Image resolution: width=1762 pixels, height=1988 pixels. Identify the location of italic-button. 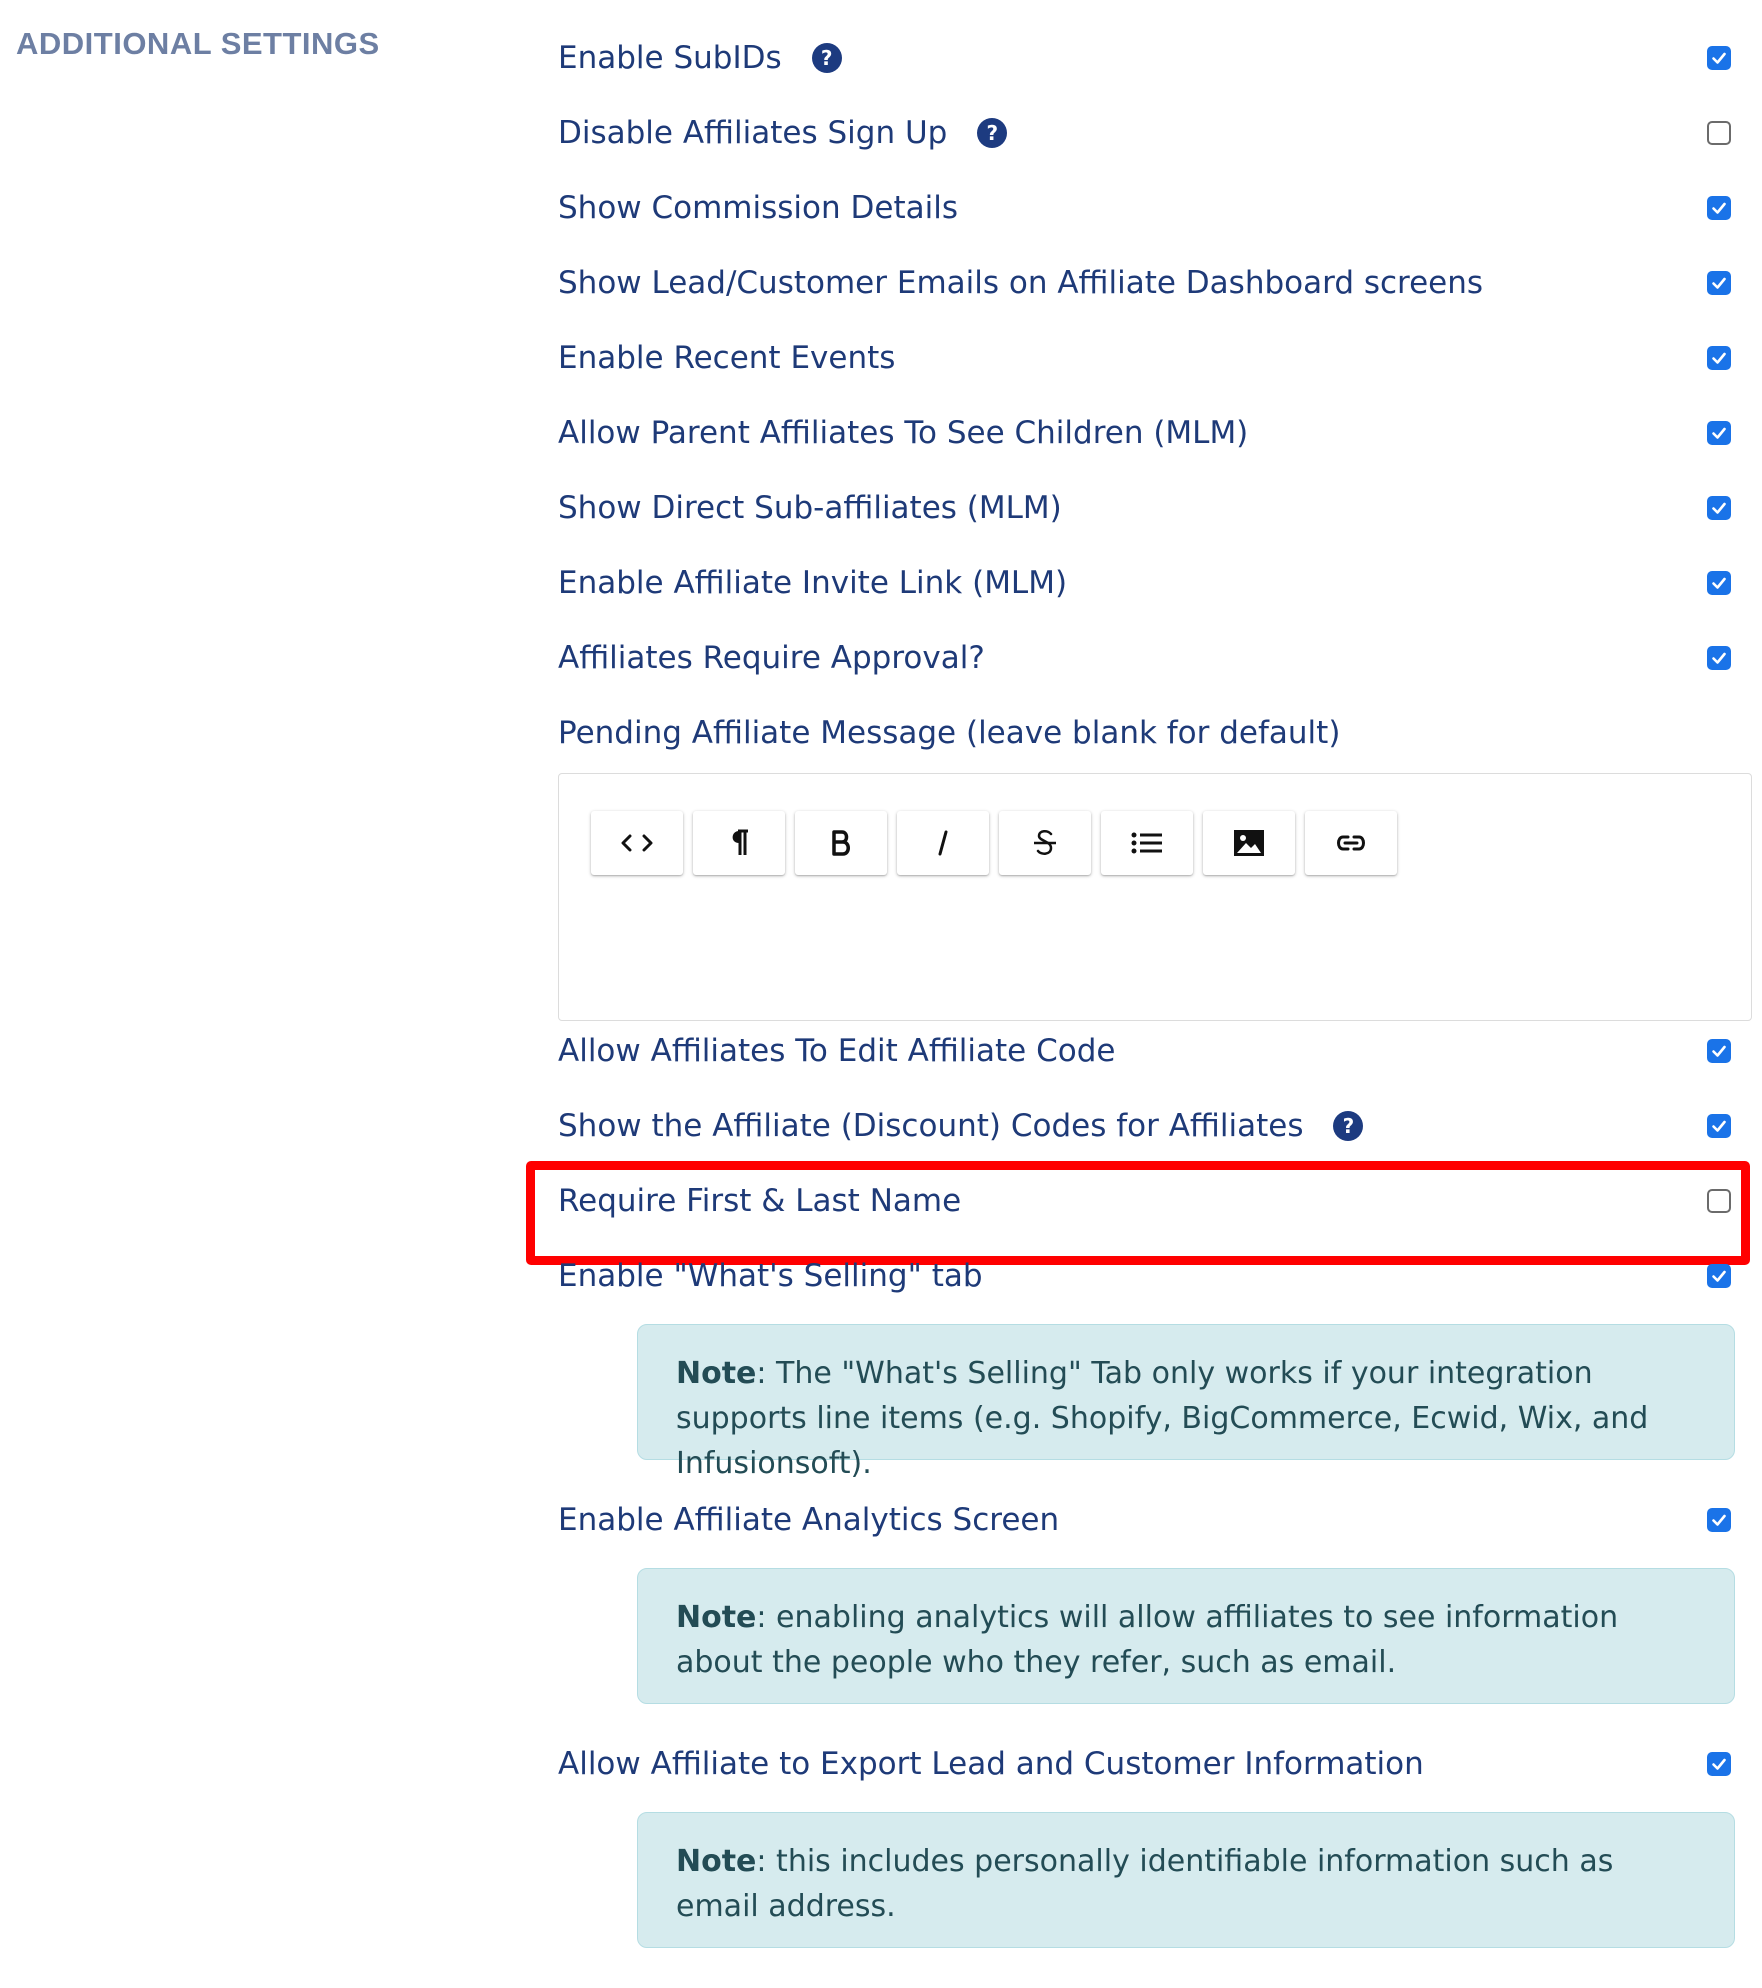
(943, 843).